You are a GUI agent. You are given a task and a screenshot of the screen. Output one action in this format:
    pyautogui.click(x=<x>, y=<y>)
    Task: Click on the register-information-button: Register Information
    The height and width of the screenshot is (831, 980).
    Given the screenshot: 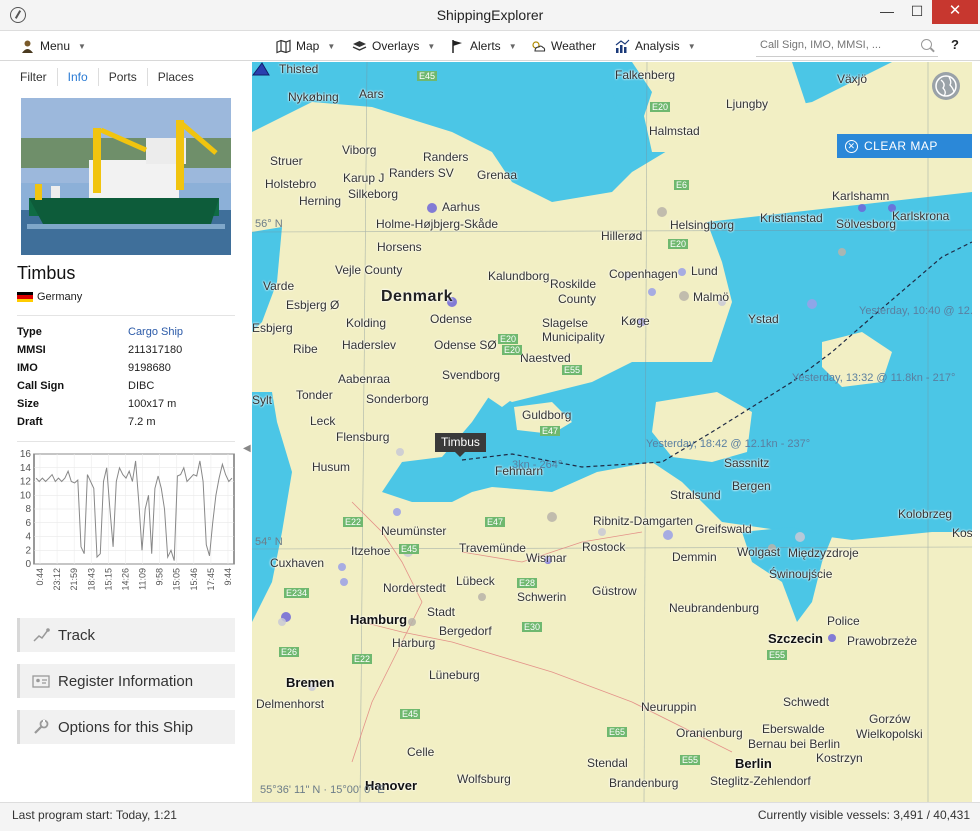 What is the action you would take?
    pyautogui.click(x=126, y=681)
    